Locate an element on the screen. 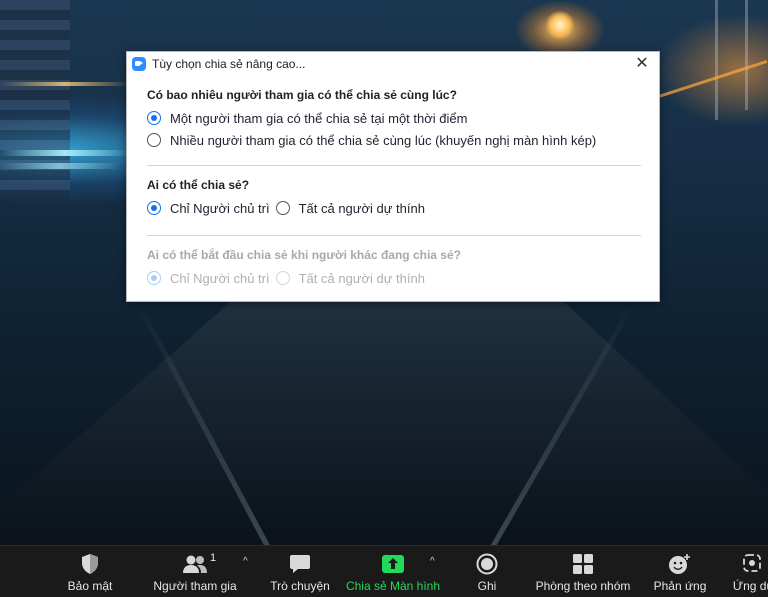 The height and width of the screenshot is (597, 768). share-screen-icon is located at coordinates (393, 564).